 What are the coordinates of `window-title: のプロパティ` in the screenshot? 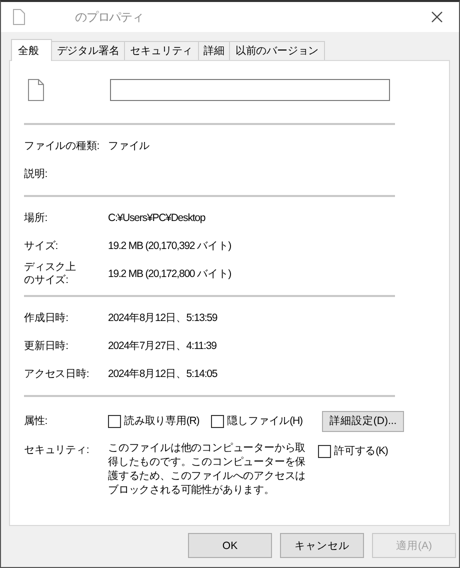 It's located at (109, 17).